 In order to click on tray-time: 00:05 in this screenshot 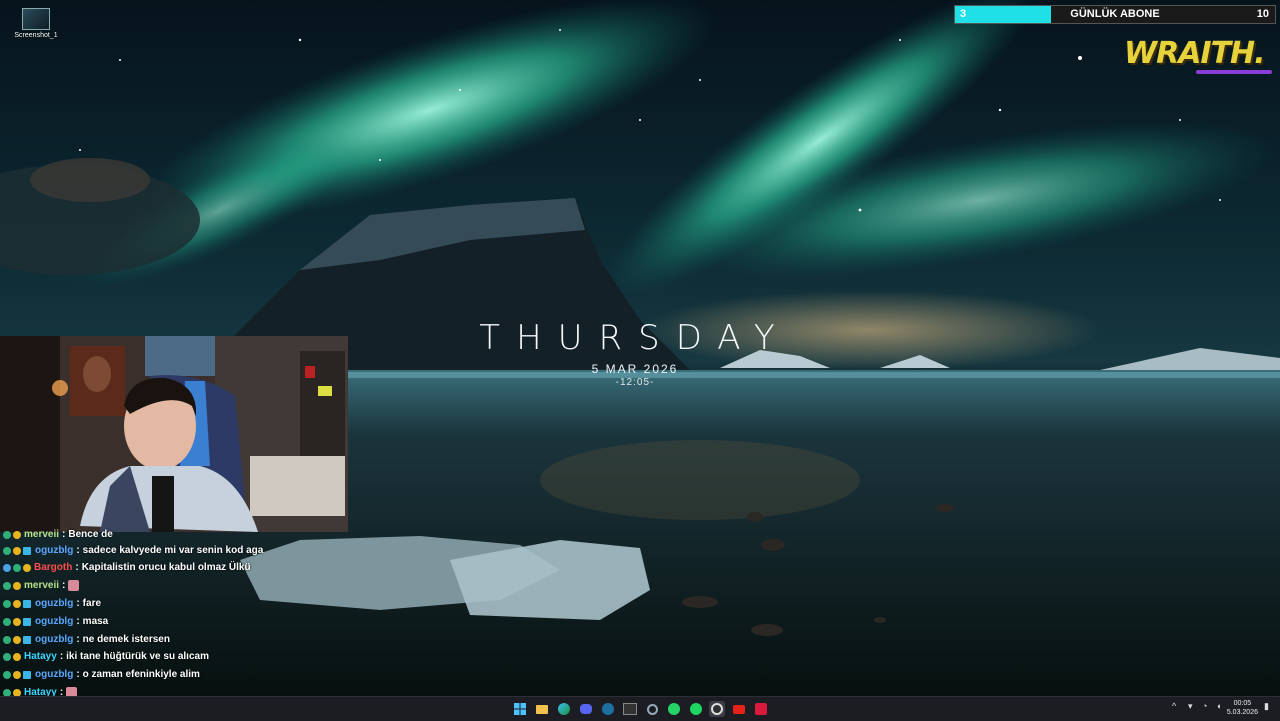, I will do `click(1242, 703)`.